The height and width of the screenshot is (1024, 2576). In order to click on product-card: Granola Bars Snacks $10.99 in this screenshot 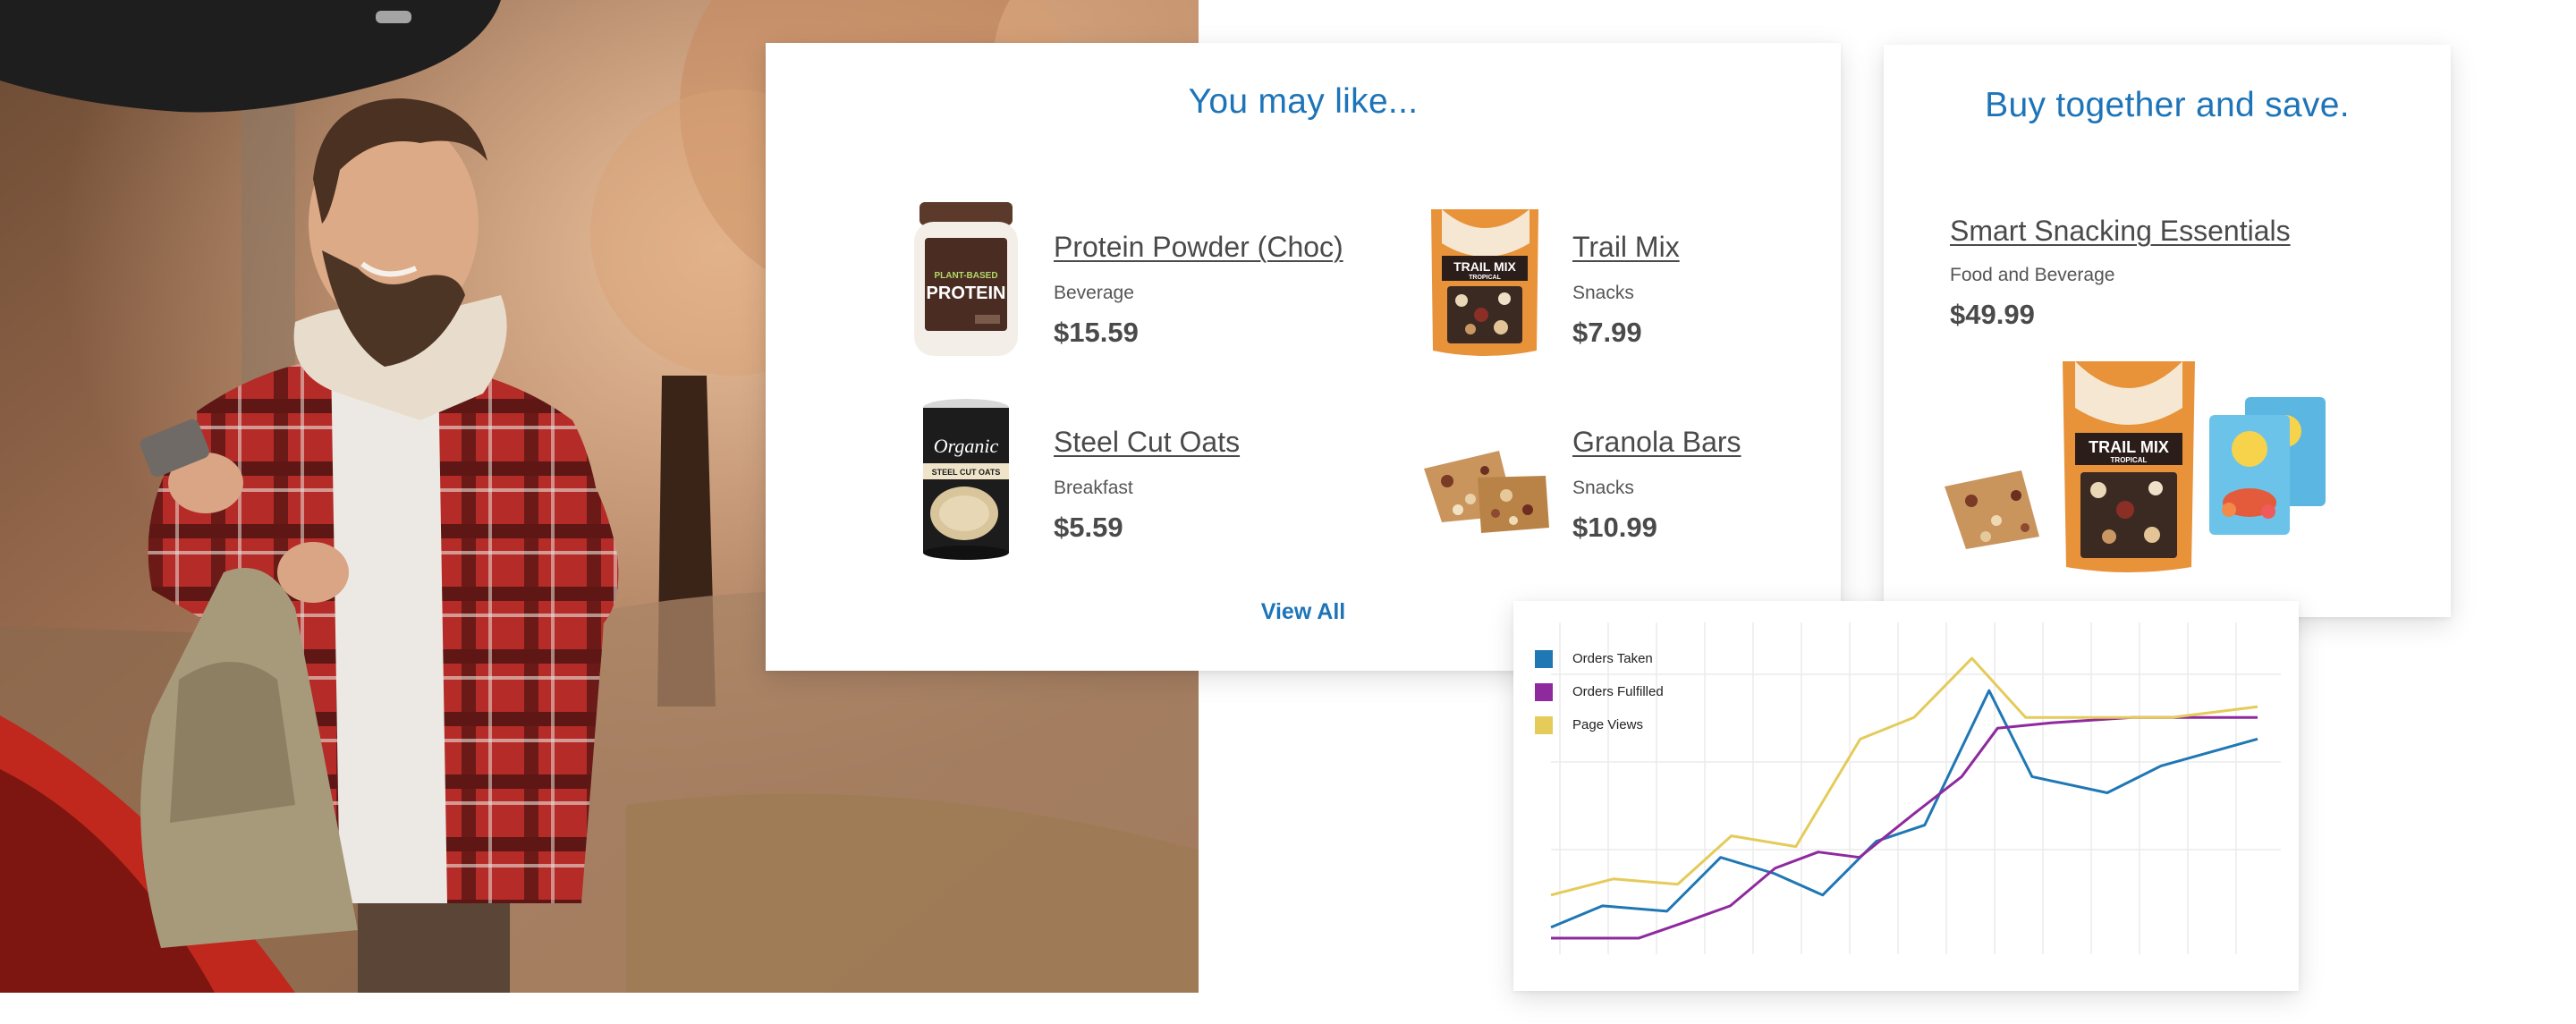, I will do `click(1645, 477)`.